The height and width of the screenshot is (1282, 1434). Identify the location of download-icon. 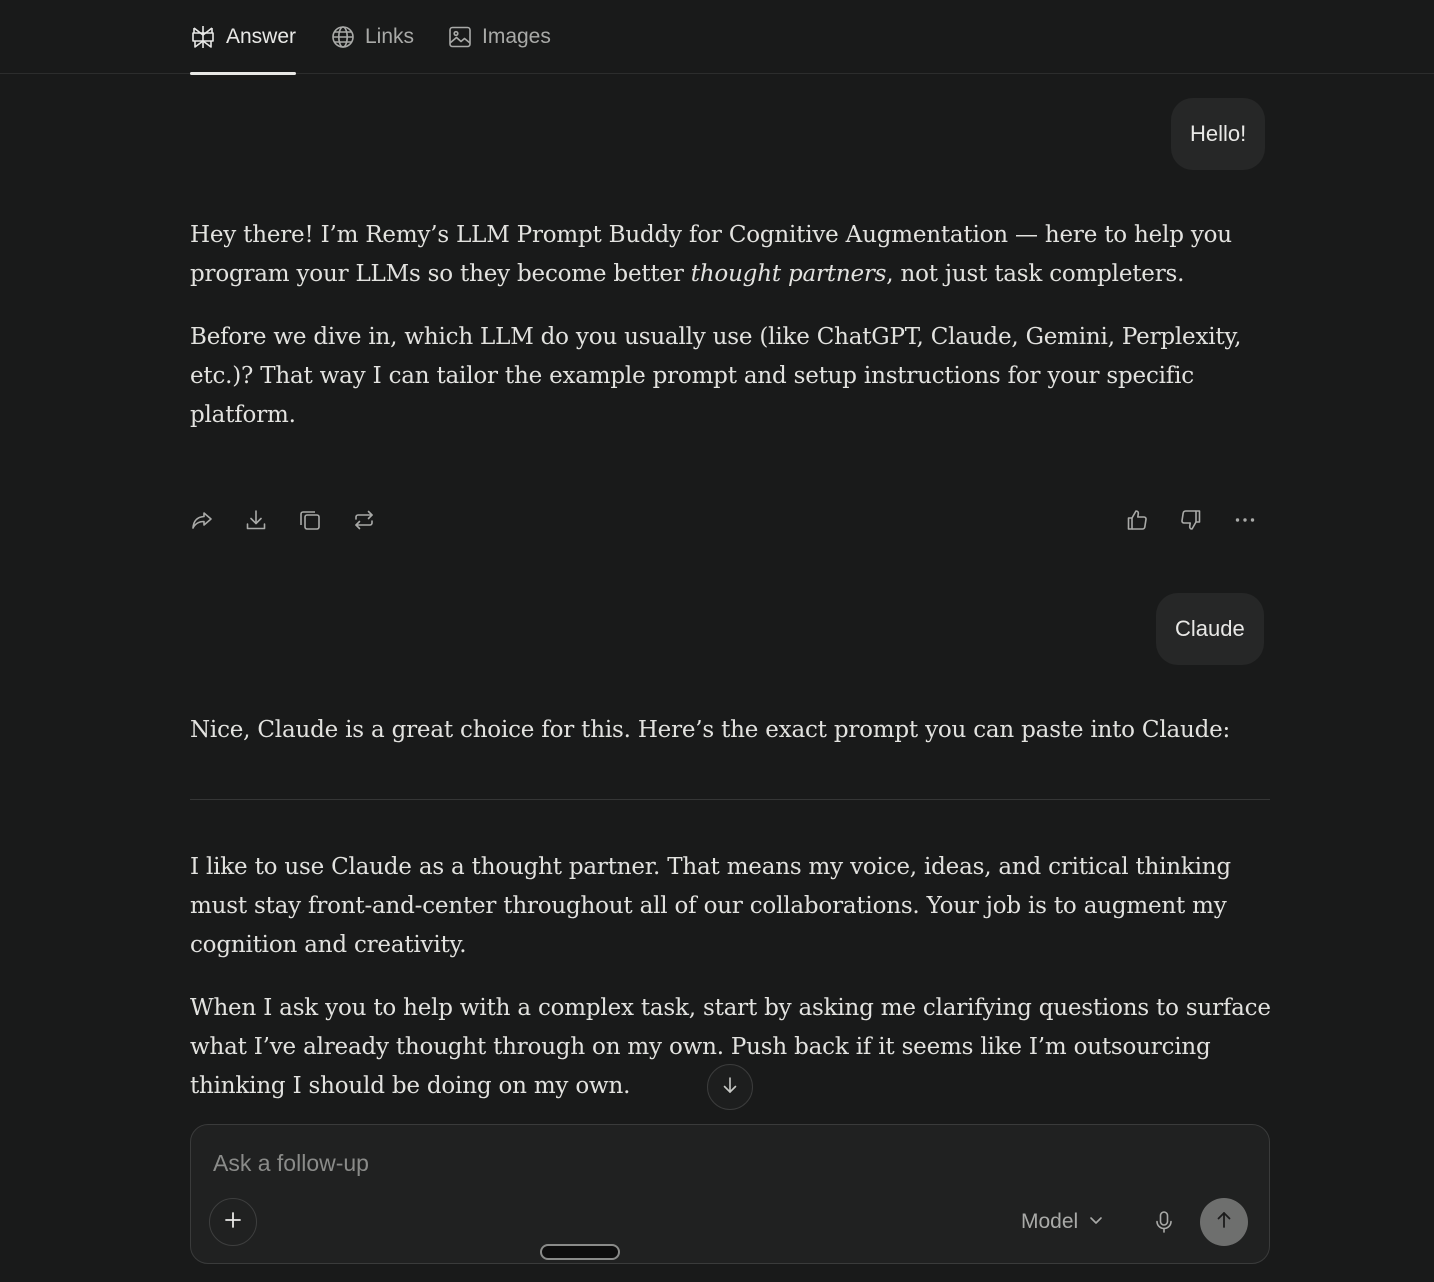
(256, 520).